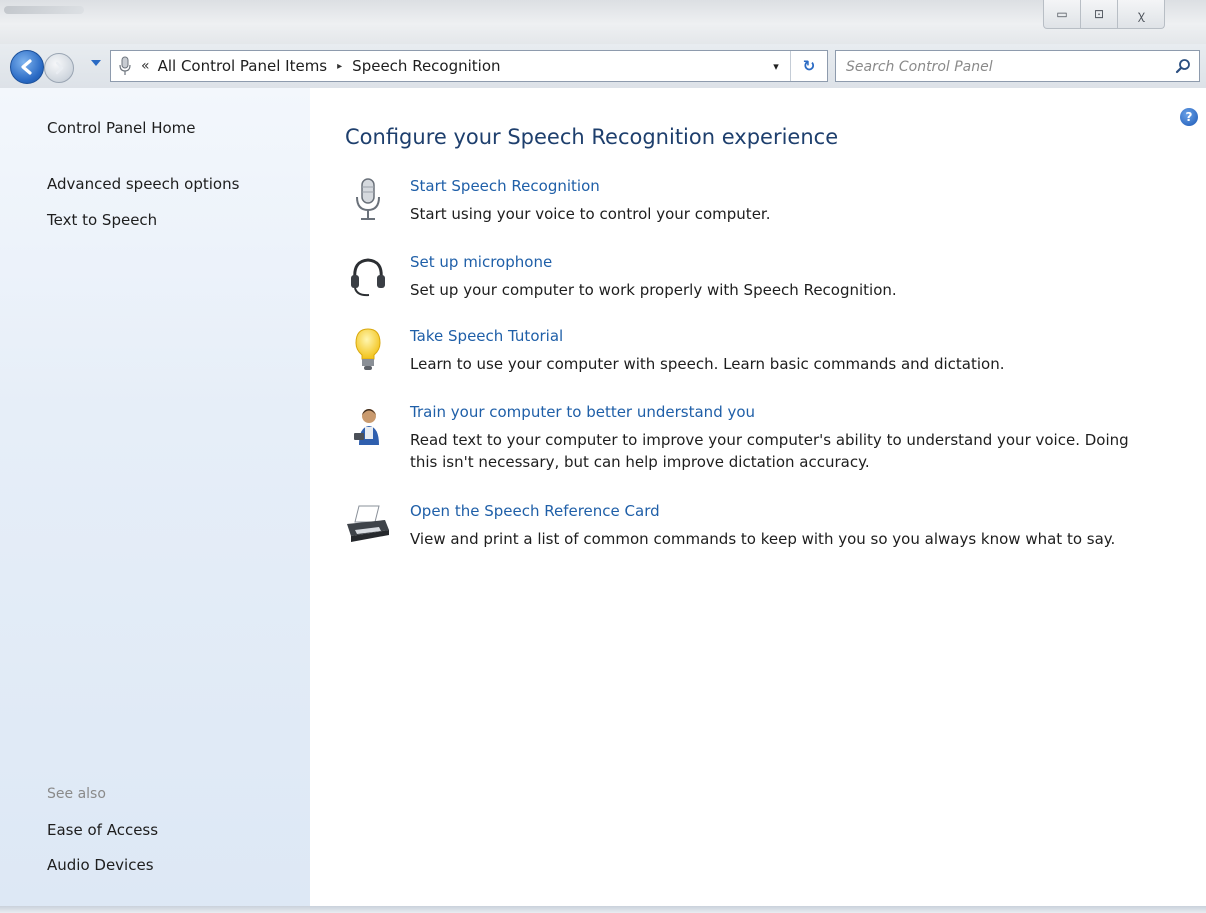 Image resolution: width=1206 pixels, height=913 pixels. What do you see at coordinates (426, 66) in the screenshot?
I see `breadcrumb-speech-recognition: Speech Recognition` at bounding box center [426, 66].